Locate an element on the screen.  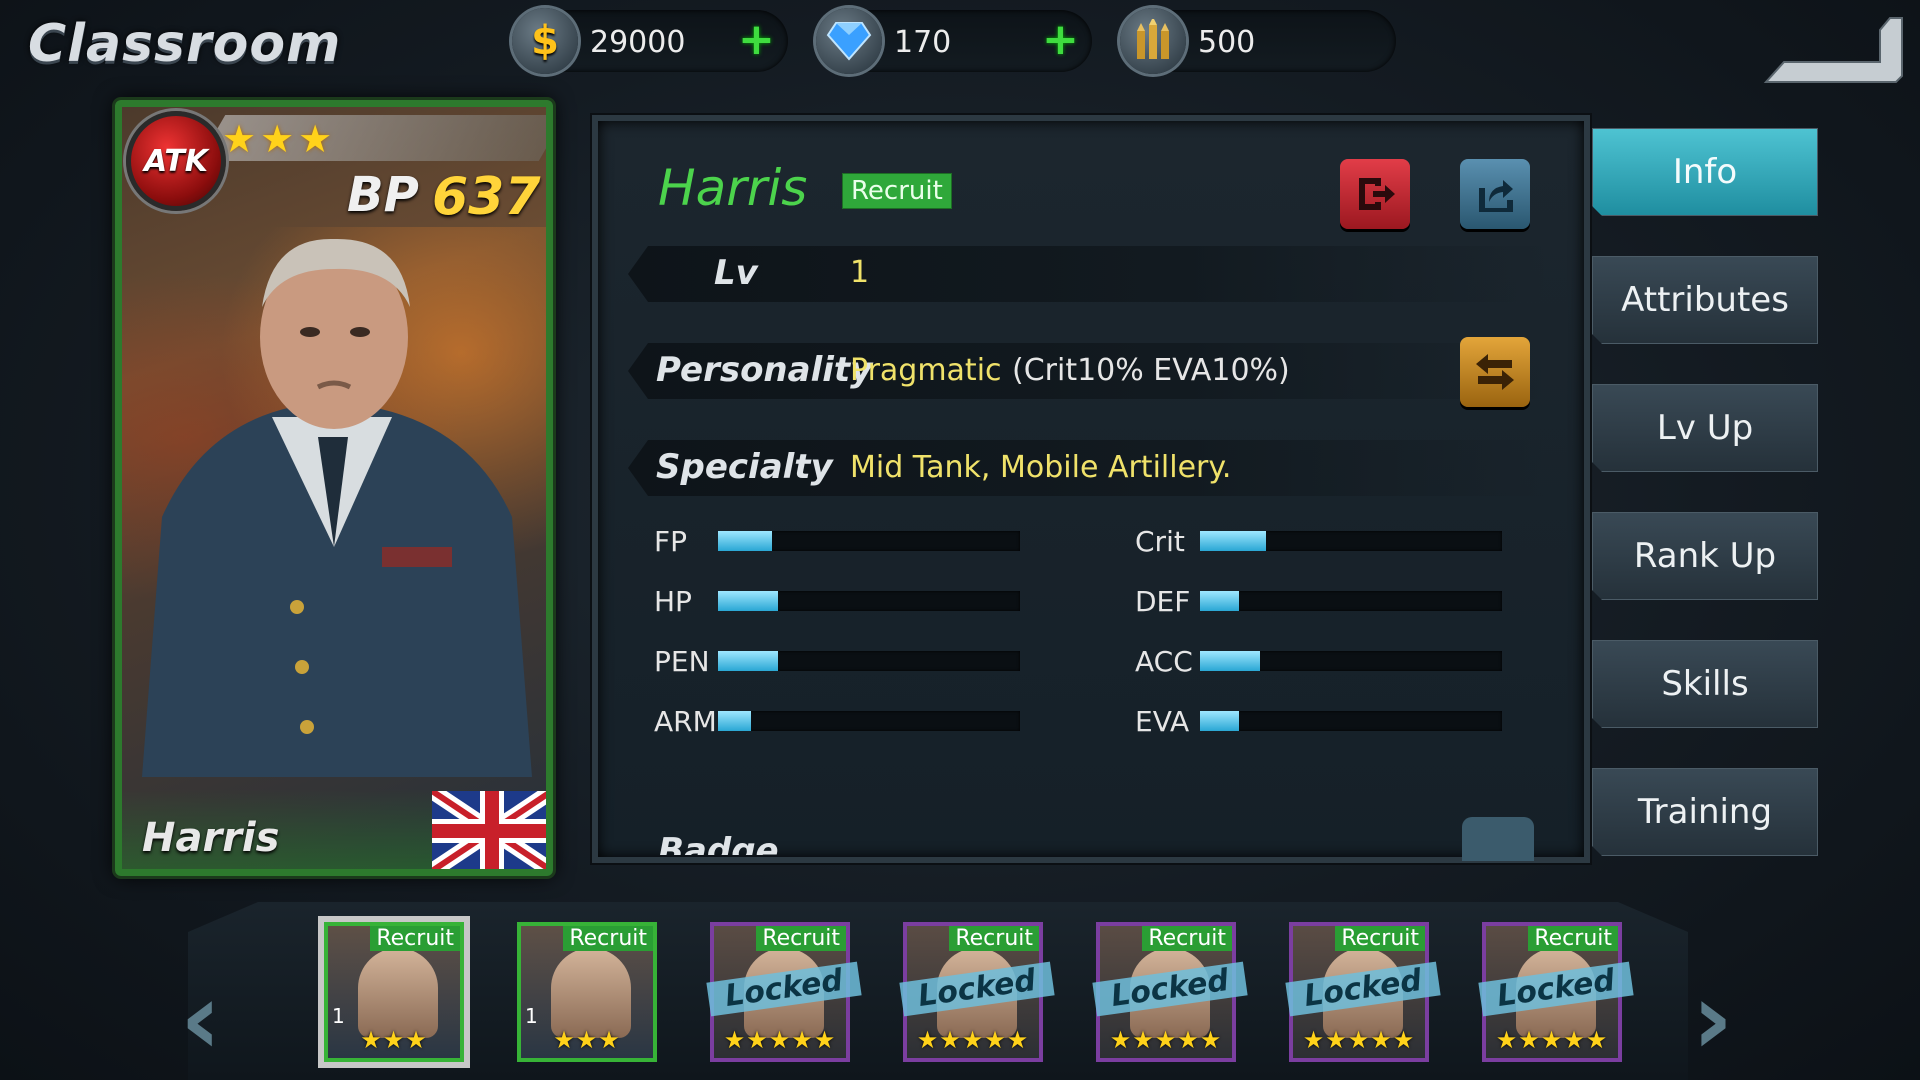
badge-label: Badge is located at coordinates (718, 851).